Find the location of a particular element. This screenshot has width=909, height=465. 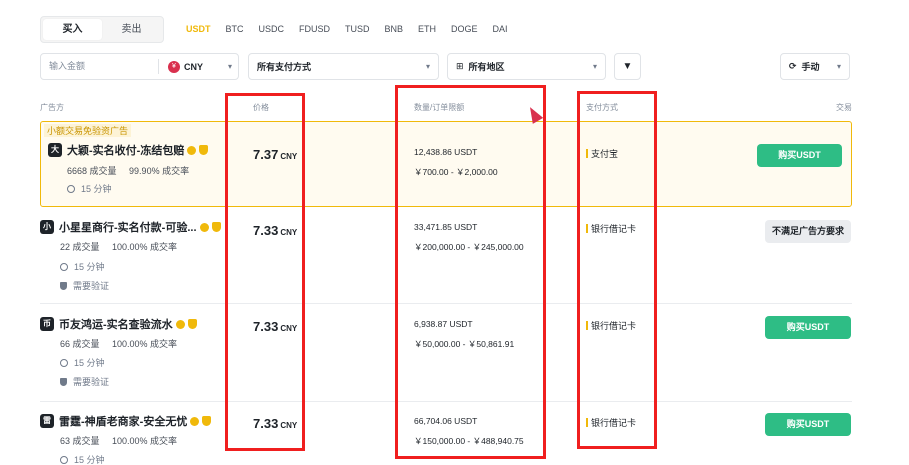

coin-tab-tusd: TUSD is located at coordinates (357, 29).